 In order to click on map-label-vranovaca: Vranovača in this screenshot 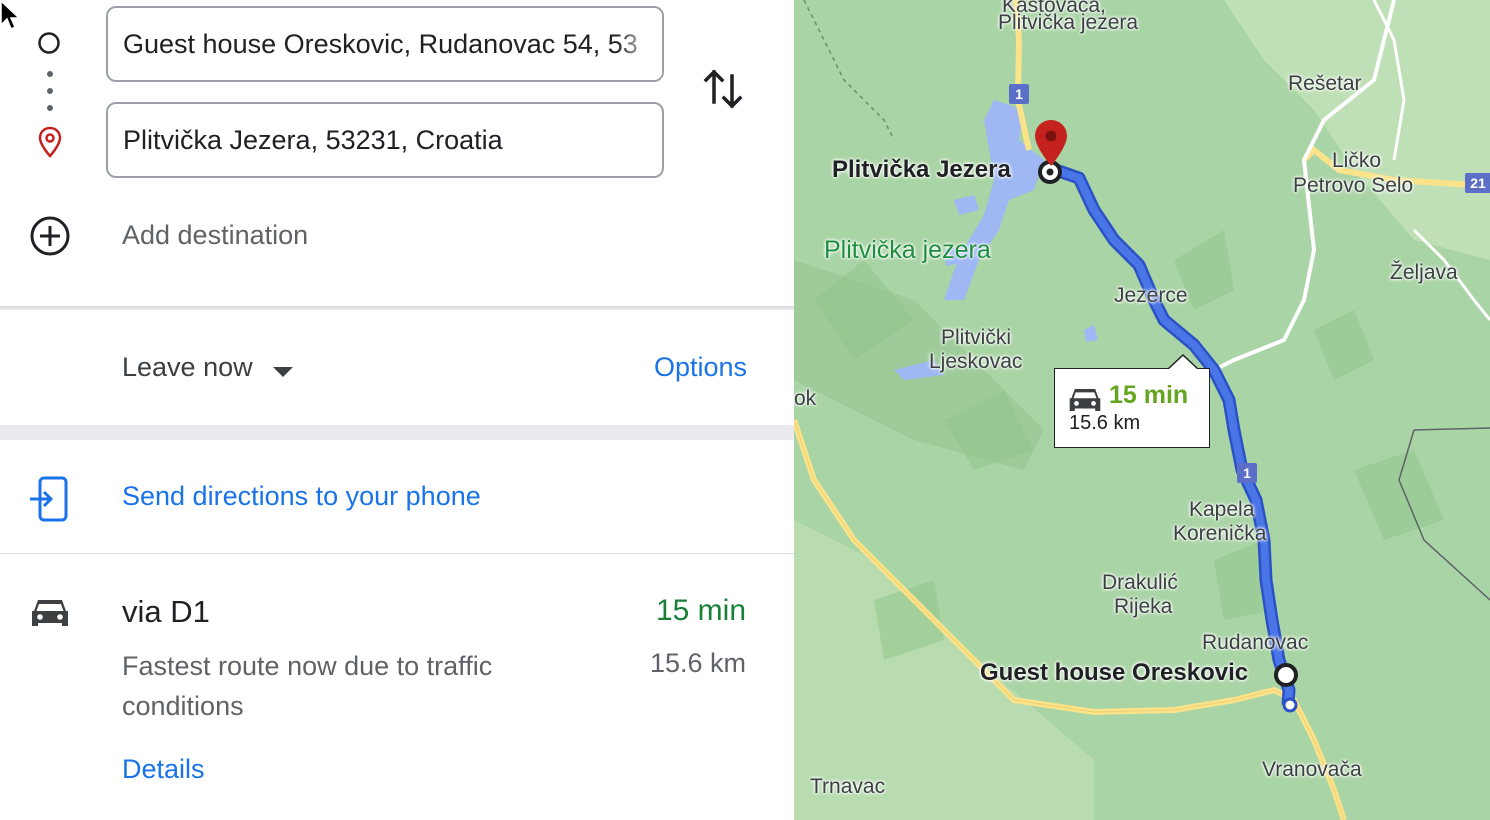, I will do `click(1312, 769)`.